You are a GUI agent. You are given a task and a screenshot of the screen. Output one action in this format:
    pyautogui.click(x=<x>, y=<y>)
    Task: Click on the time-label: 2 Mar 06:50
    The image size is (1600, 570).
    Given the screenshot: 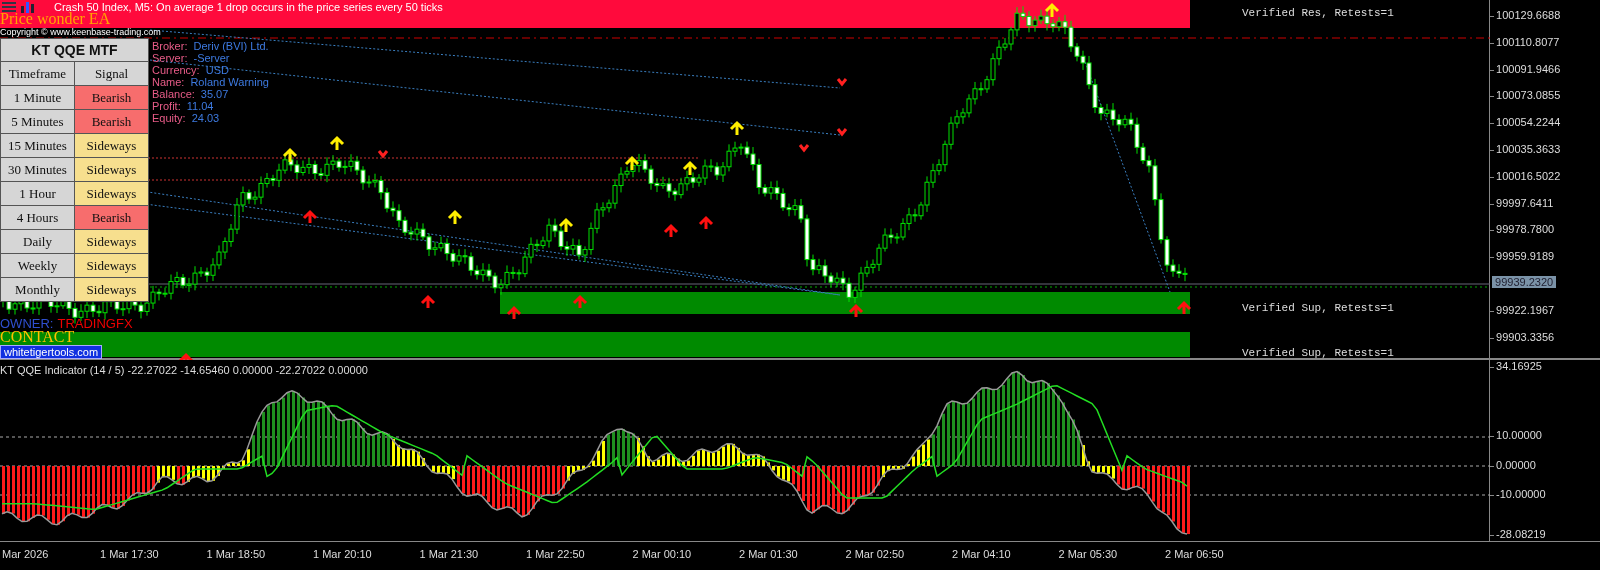 What is the action you would take?
    pyautogui.click(x=1194, y=554)
    